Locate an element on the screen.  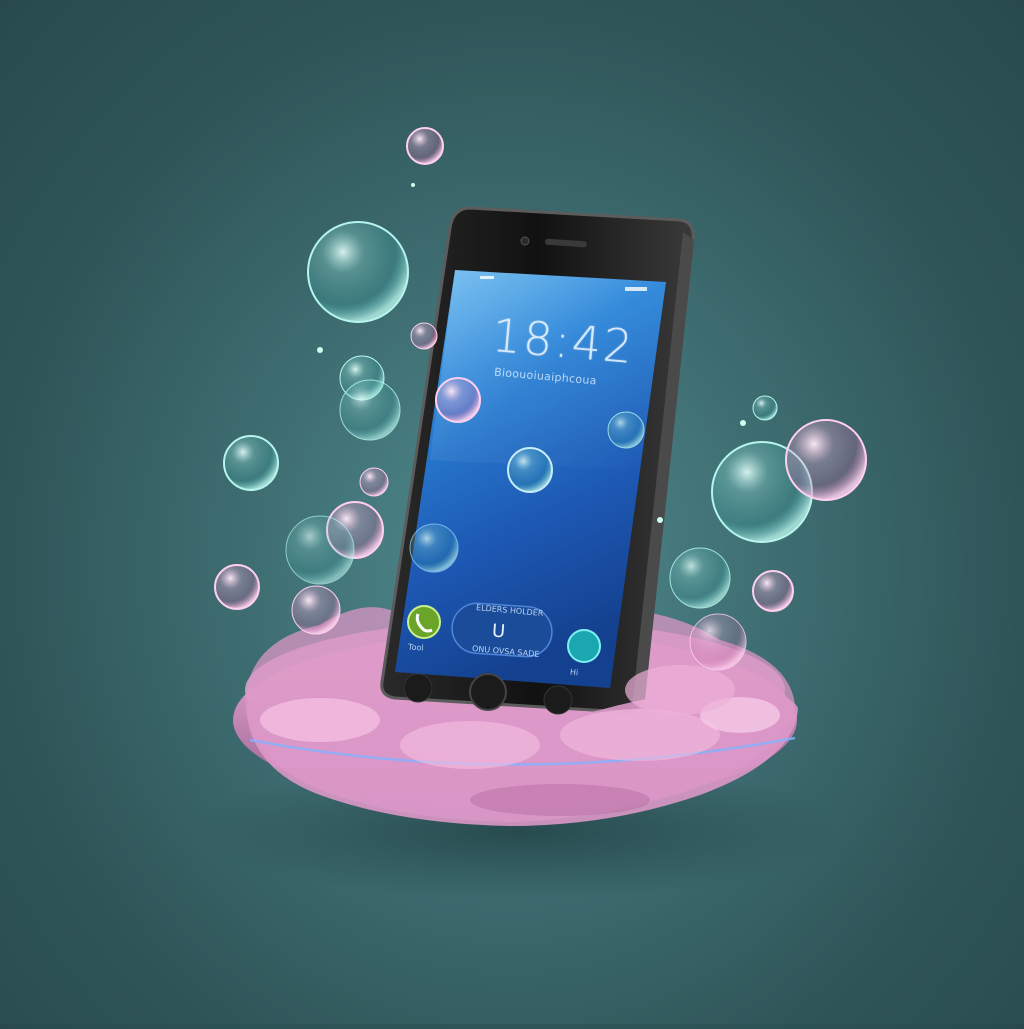
teal-call-button is located at coordinates (584, 646).